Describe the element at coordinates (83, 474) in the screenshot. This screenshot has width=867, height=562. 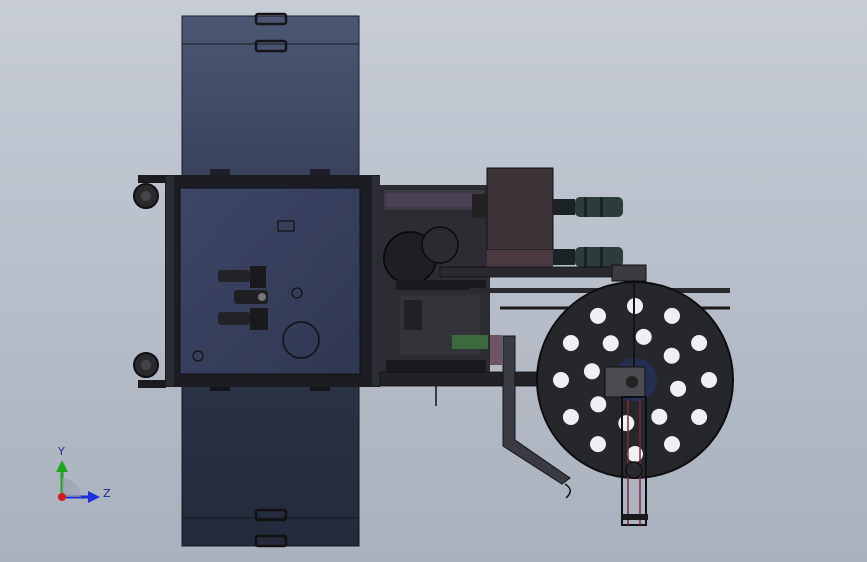
I see `axis-triad: Y Z` at that location.